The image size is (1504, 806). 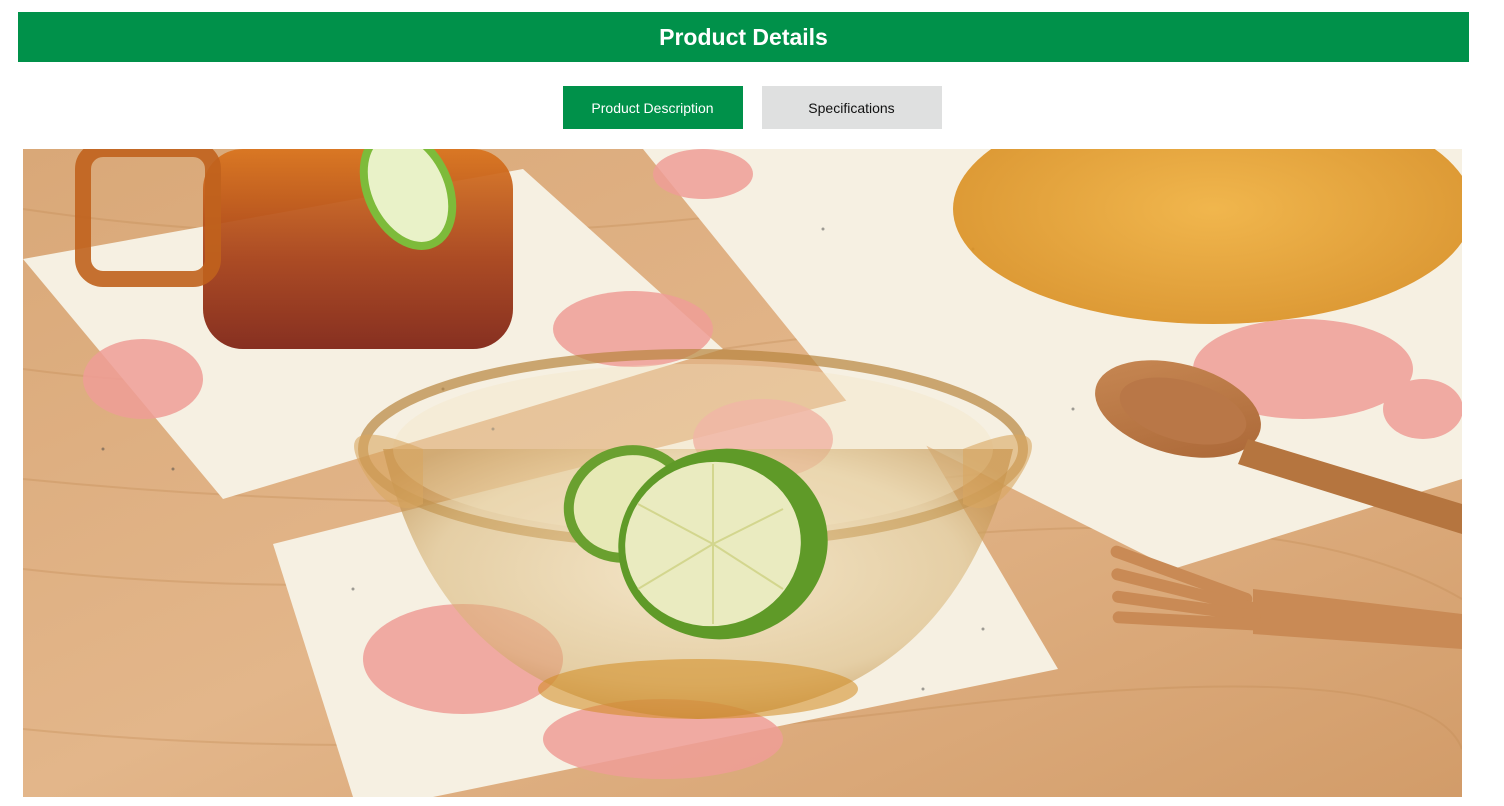 What do you see at coordinates (752, 107) in the screenshot?
I see `tab-bar: Product Description Specifications` at bounding box center [752, 107].